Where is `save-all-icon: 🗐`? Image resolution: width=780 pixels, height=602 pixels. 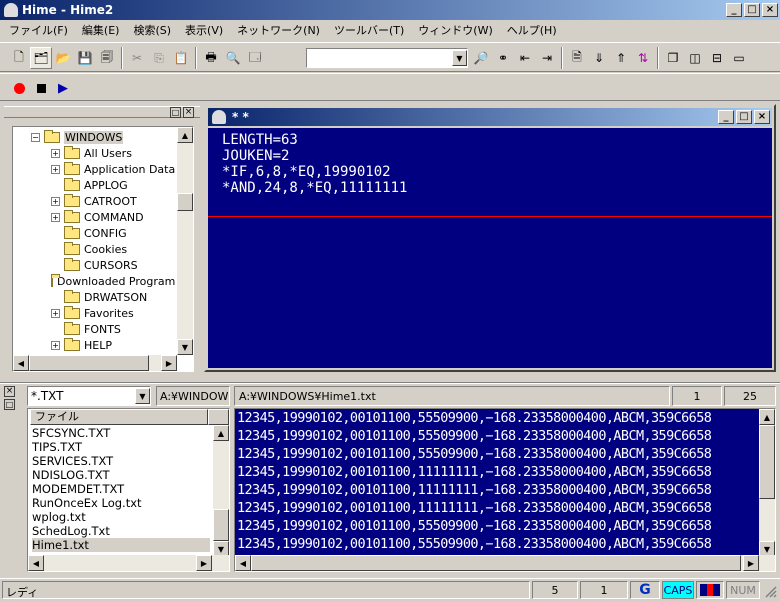 save-all-icon: 🗐 is located at coordinates (107, 58).